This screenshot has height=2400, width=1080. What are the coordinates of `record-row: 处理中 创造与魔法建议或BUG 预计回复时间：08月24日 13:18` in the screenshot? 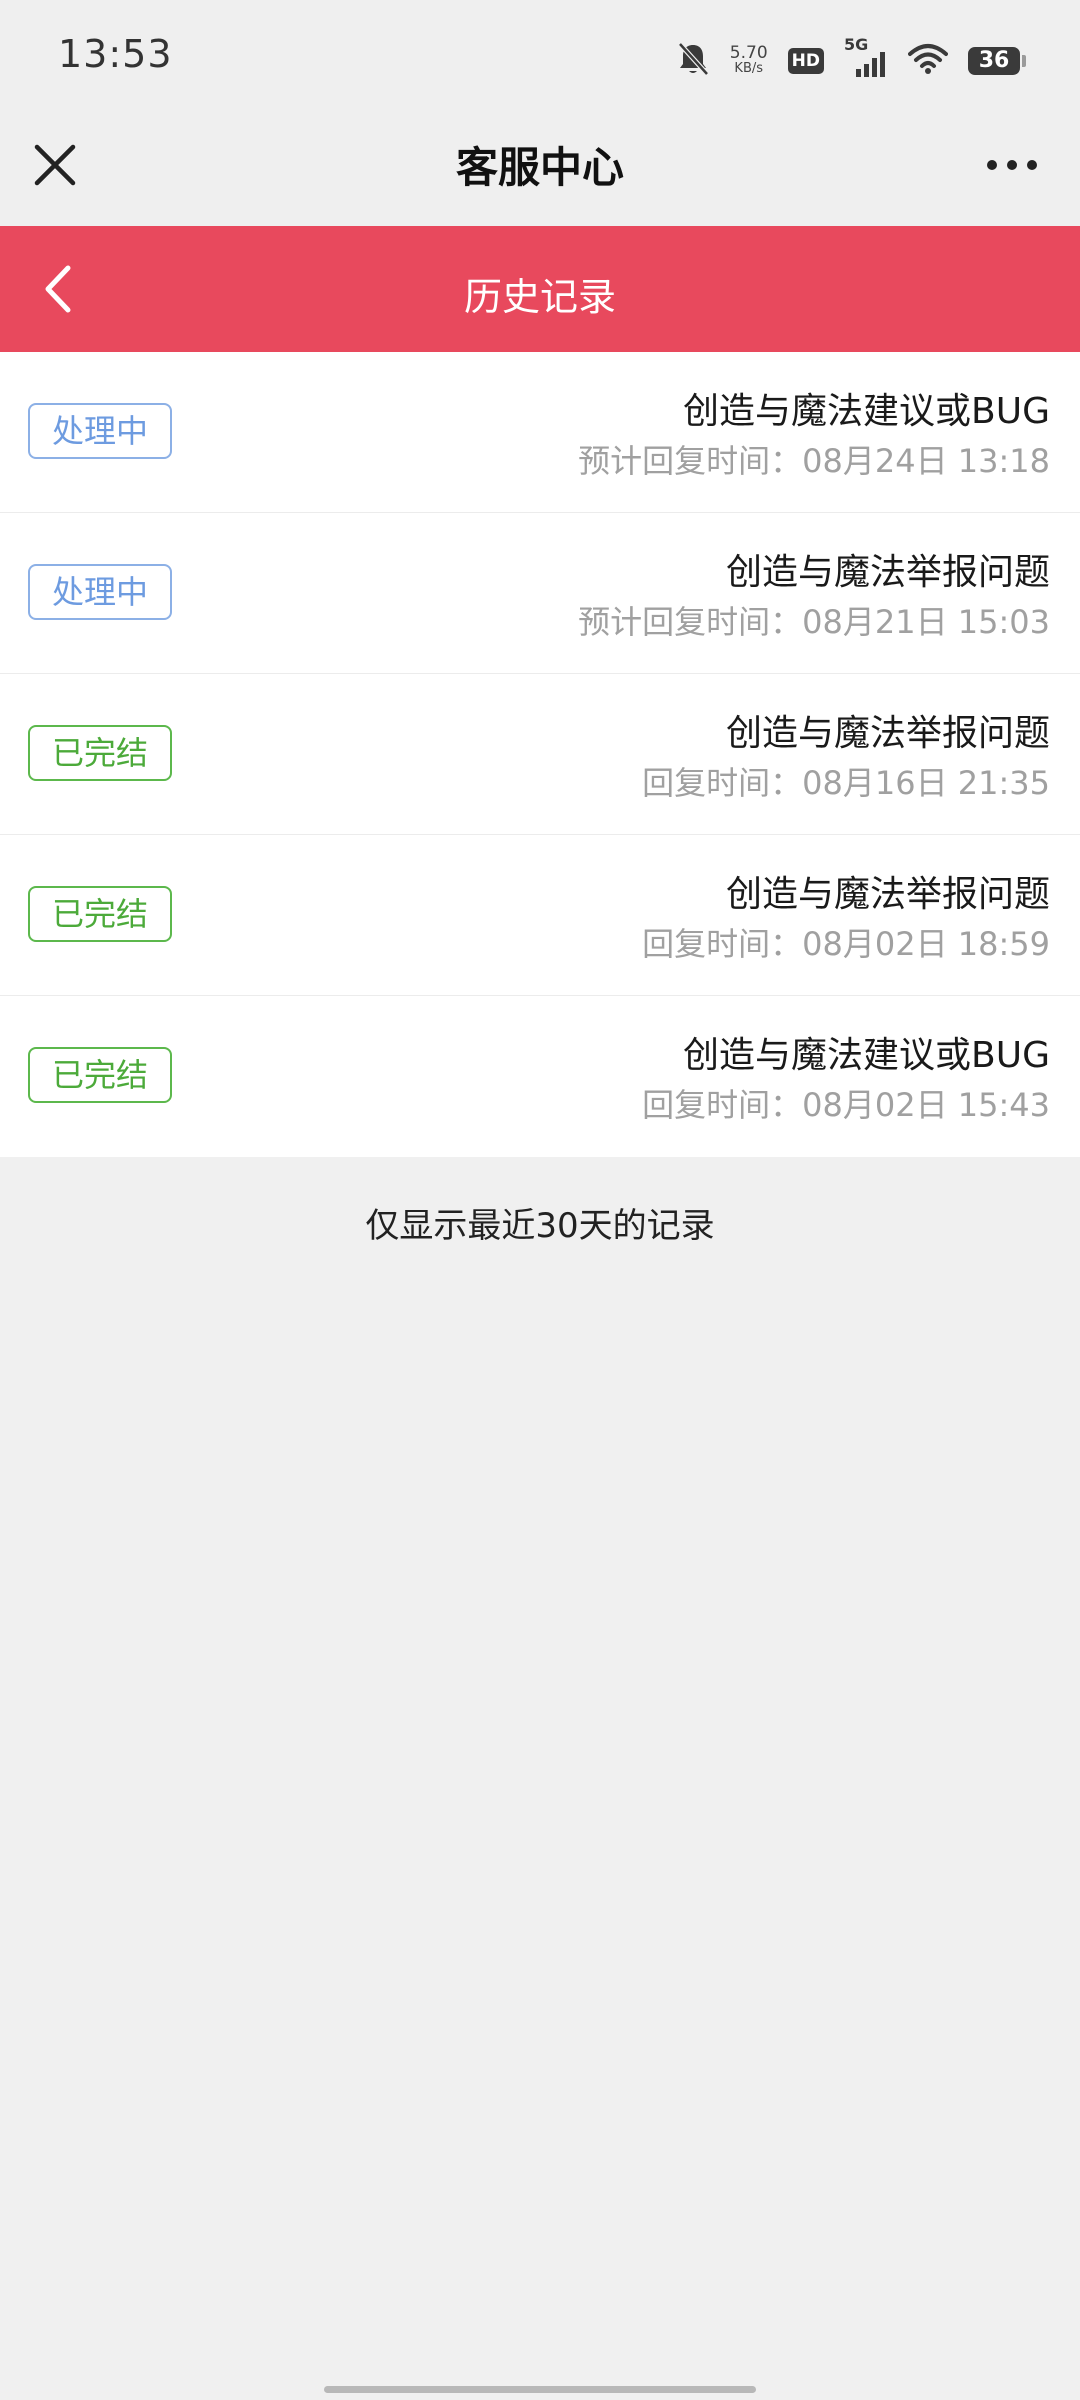 It's located at (540, 432).